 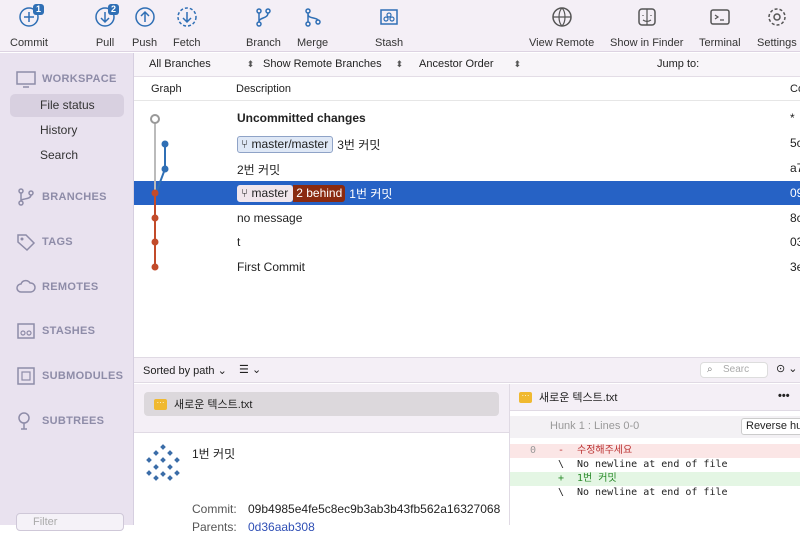 What do you see at coordinates (784, 396) in the screenshot?
I see `more-icon: •••` at bounding box center [784, 396].